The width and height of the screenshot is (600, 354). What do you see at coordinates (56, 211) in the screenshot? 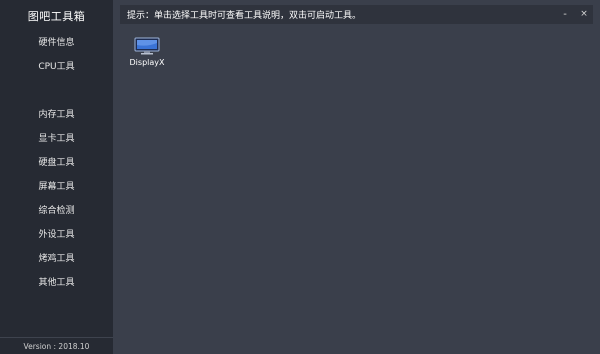
I see `sidebar-item-comprehensive-test: 综合检测` at bounding box center [56, 211].